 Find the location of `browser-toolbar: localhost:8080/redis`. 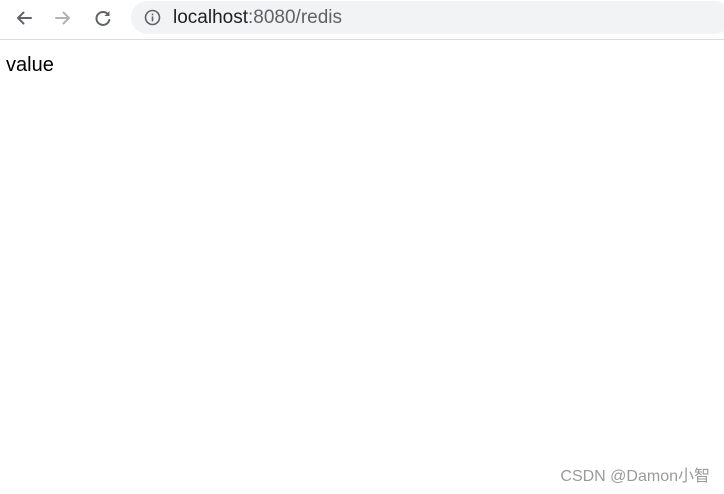

browser-toolbar: localhost:8080/redis is located at coordinates (362, 20).